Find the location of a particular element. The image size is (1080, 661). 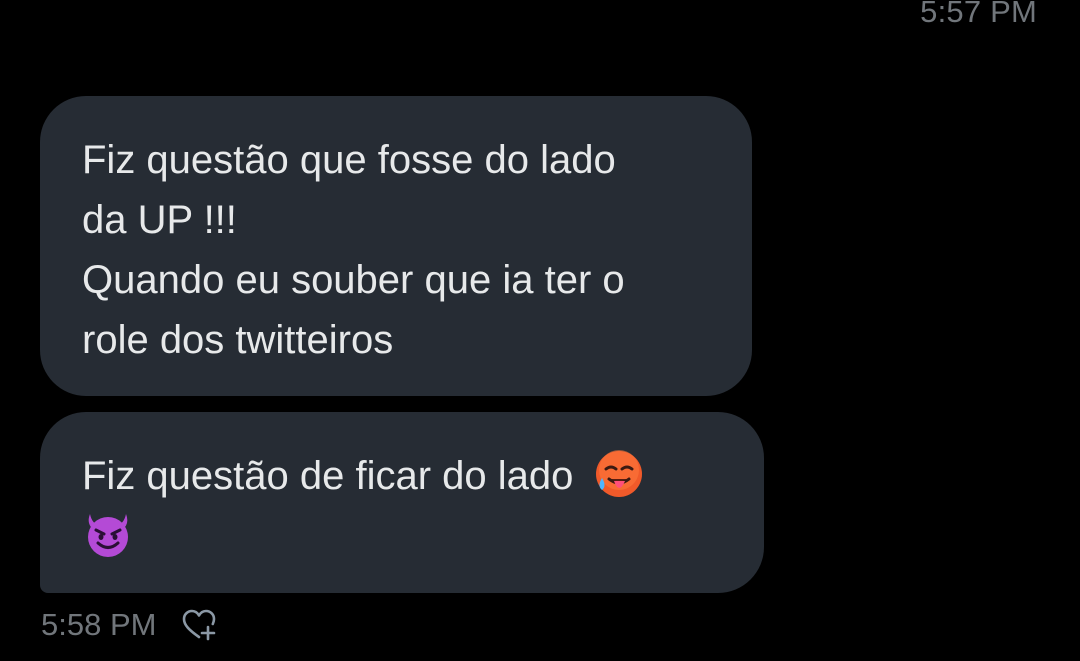

message-meta: 5:58 PM is located at coordinates (129, 625).